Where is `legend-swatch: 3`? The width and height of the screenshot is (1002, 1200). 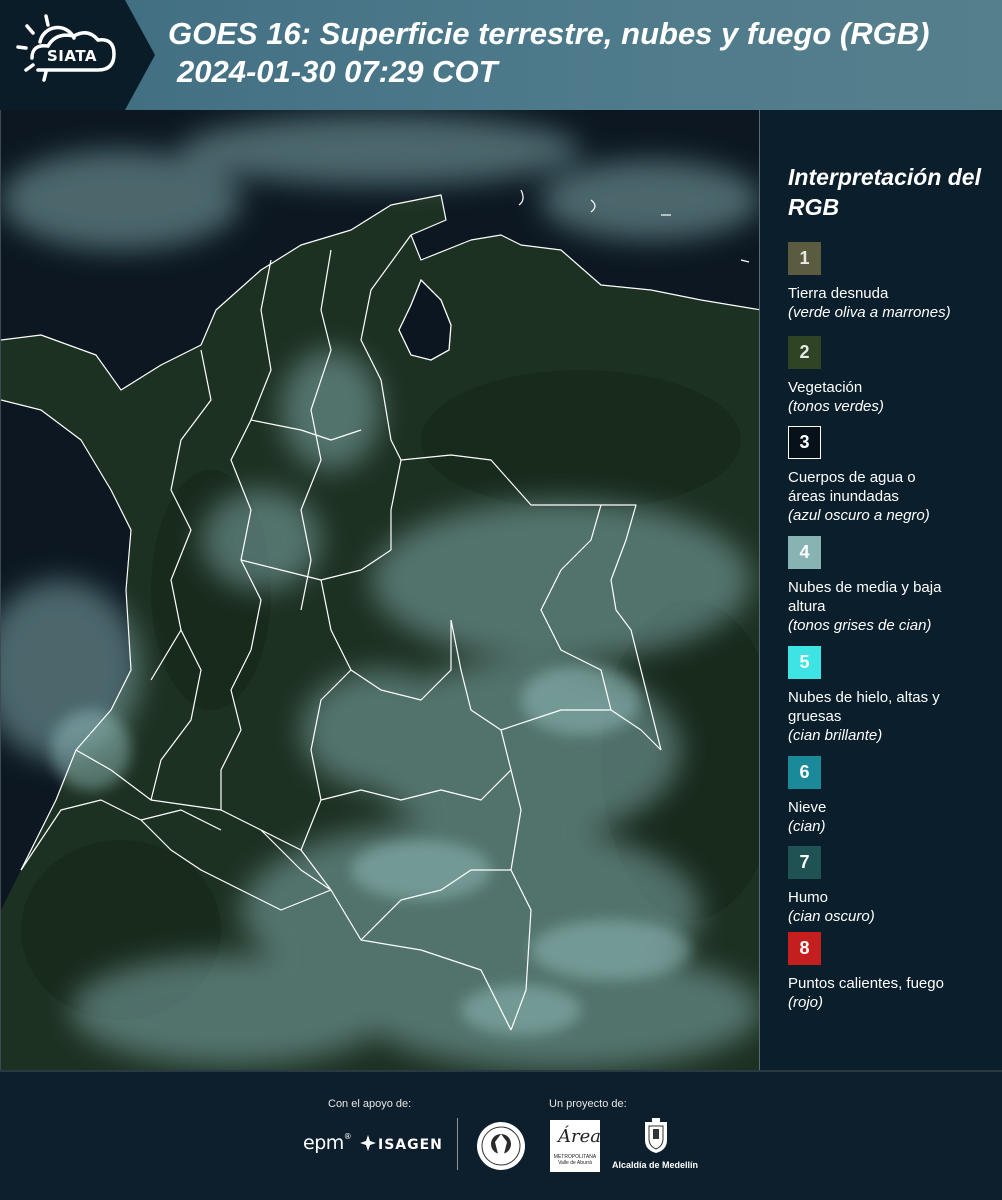
legend-swatch: 3 is located at coordinates (804, 442).